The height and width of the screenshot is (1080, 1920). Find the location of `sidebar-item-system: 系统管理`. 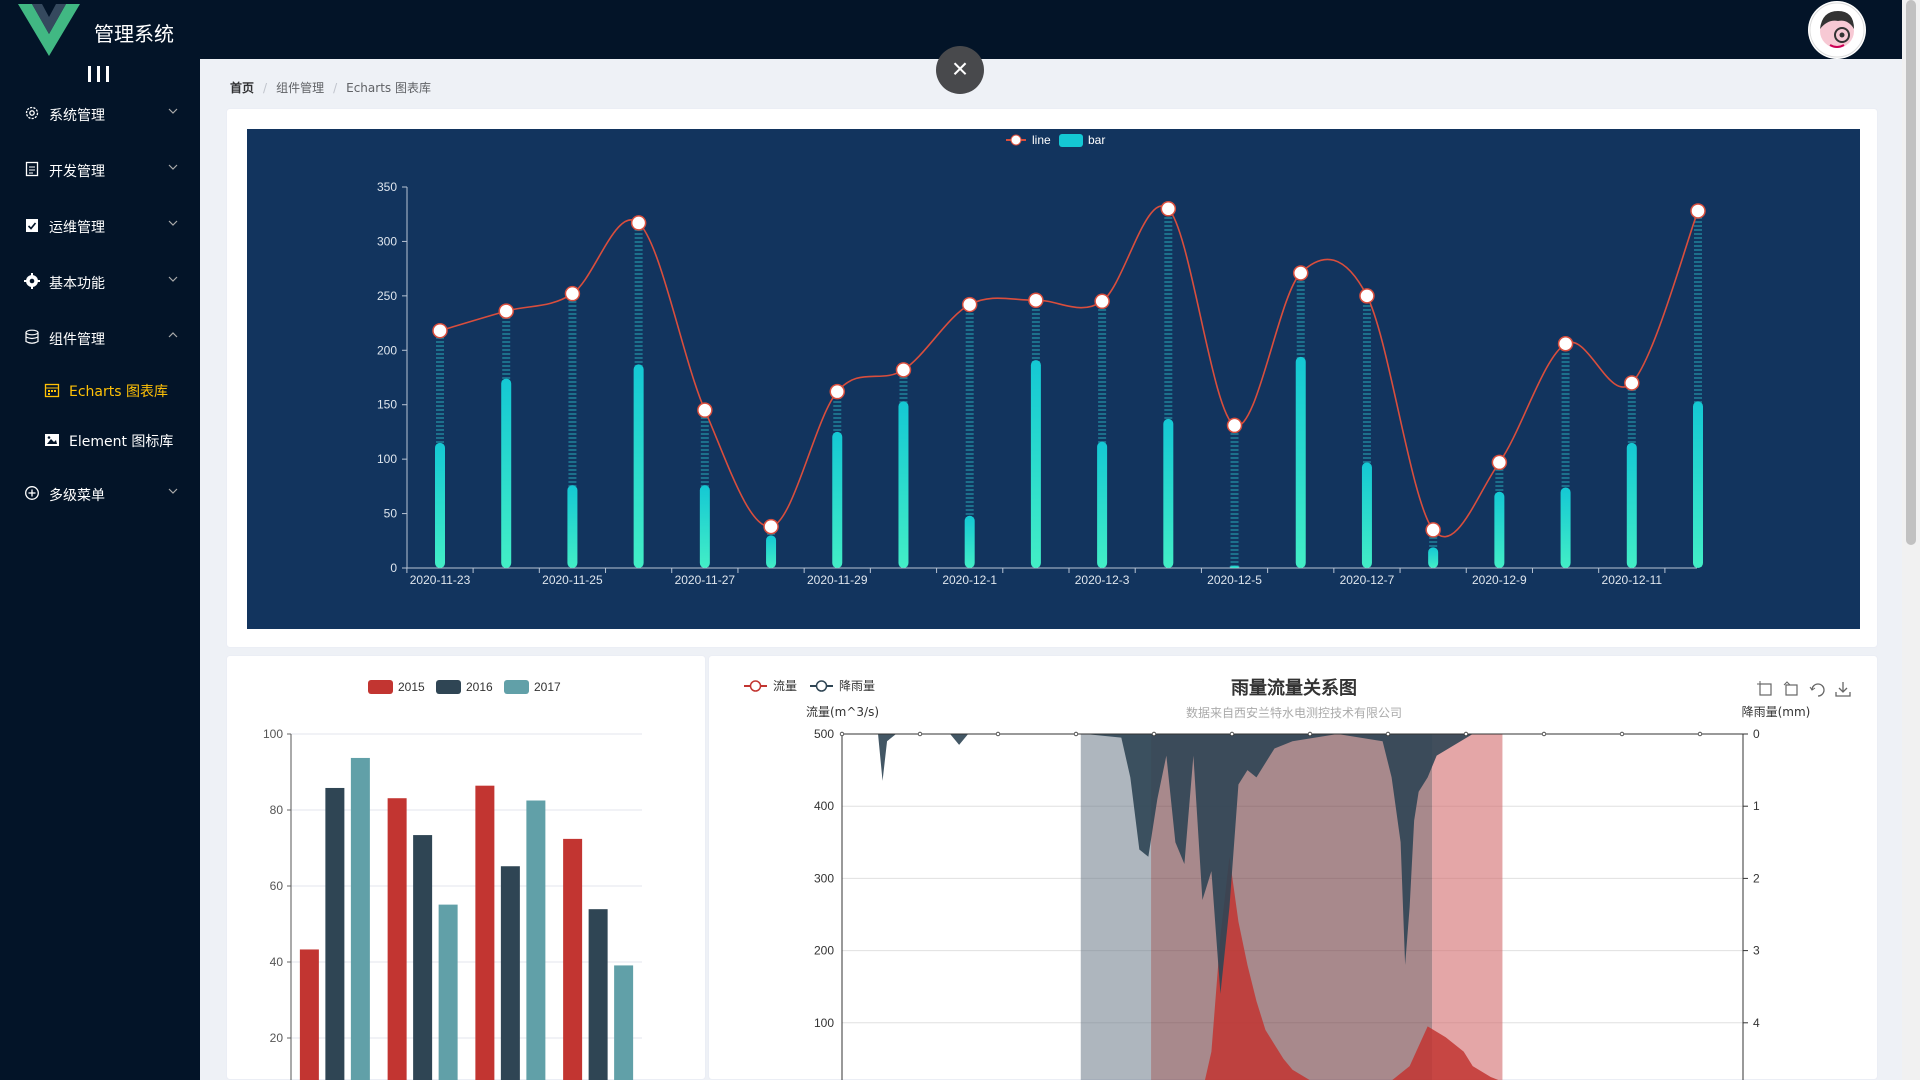

sidebar-item-system: 系统管理 is located at coordinates (100, 113).